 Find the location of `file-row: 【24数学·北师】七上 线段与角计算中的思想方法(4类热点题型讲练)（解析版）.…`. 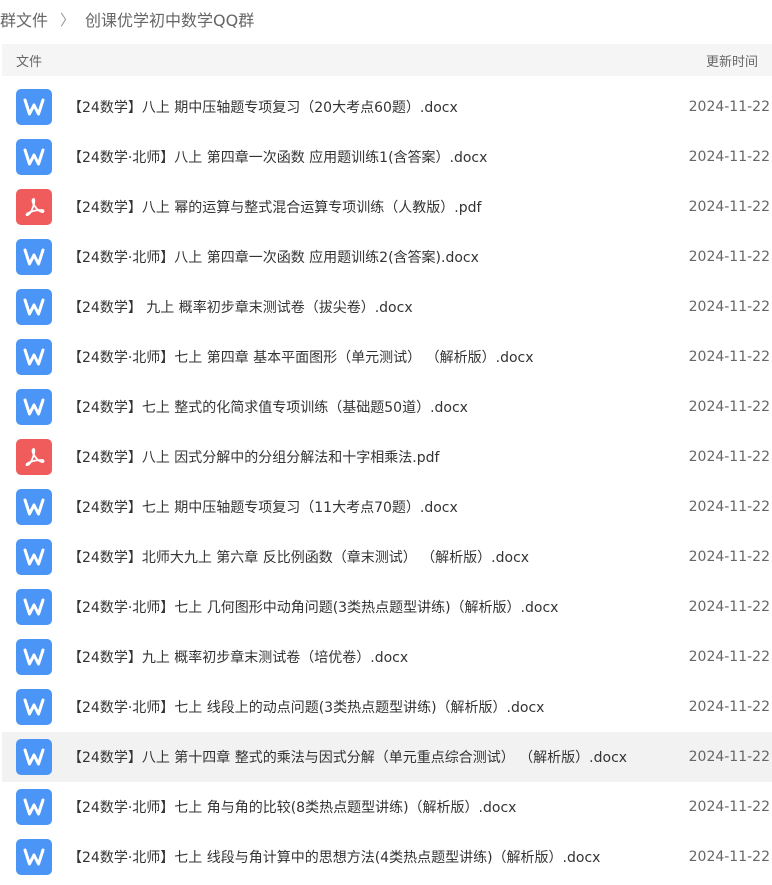

file-row: 【24数学·北师】七上 线段与角计算中的思想方法(4类热点题型讲练)（解析版）.… is located at coordinates (387, 857).